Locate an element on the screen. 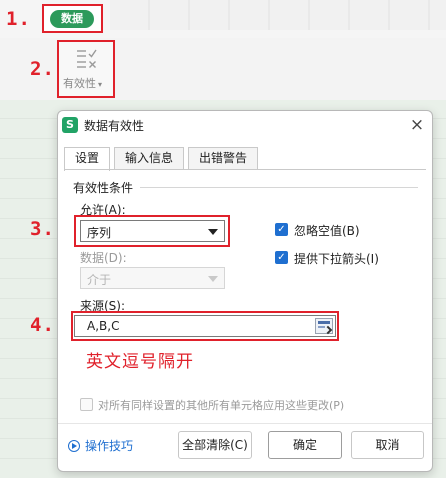 The image size is (446, 478). tab-error-alert: 出错警告 is located at coordinates (223, 158).